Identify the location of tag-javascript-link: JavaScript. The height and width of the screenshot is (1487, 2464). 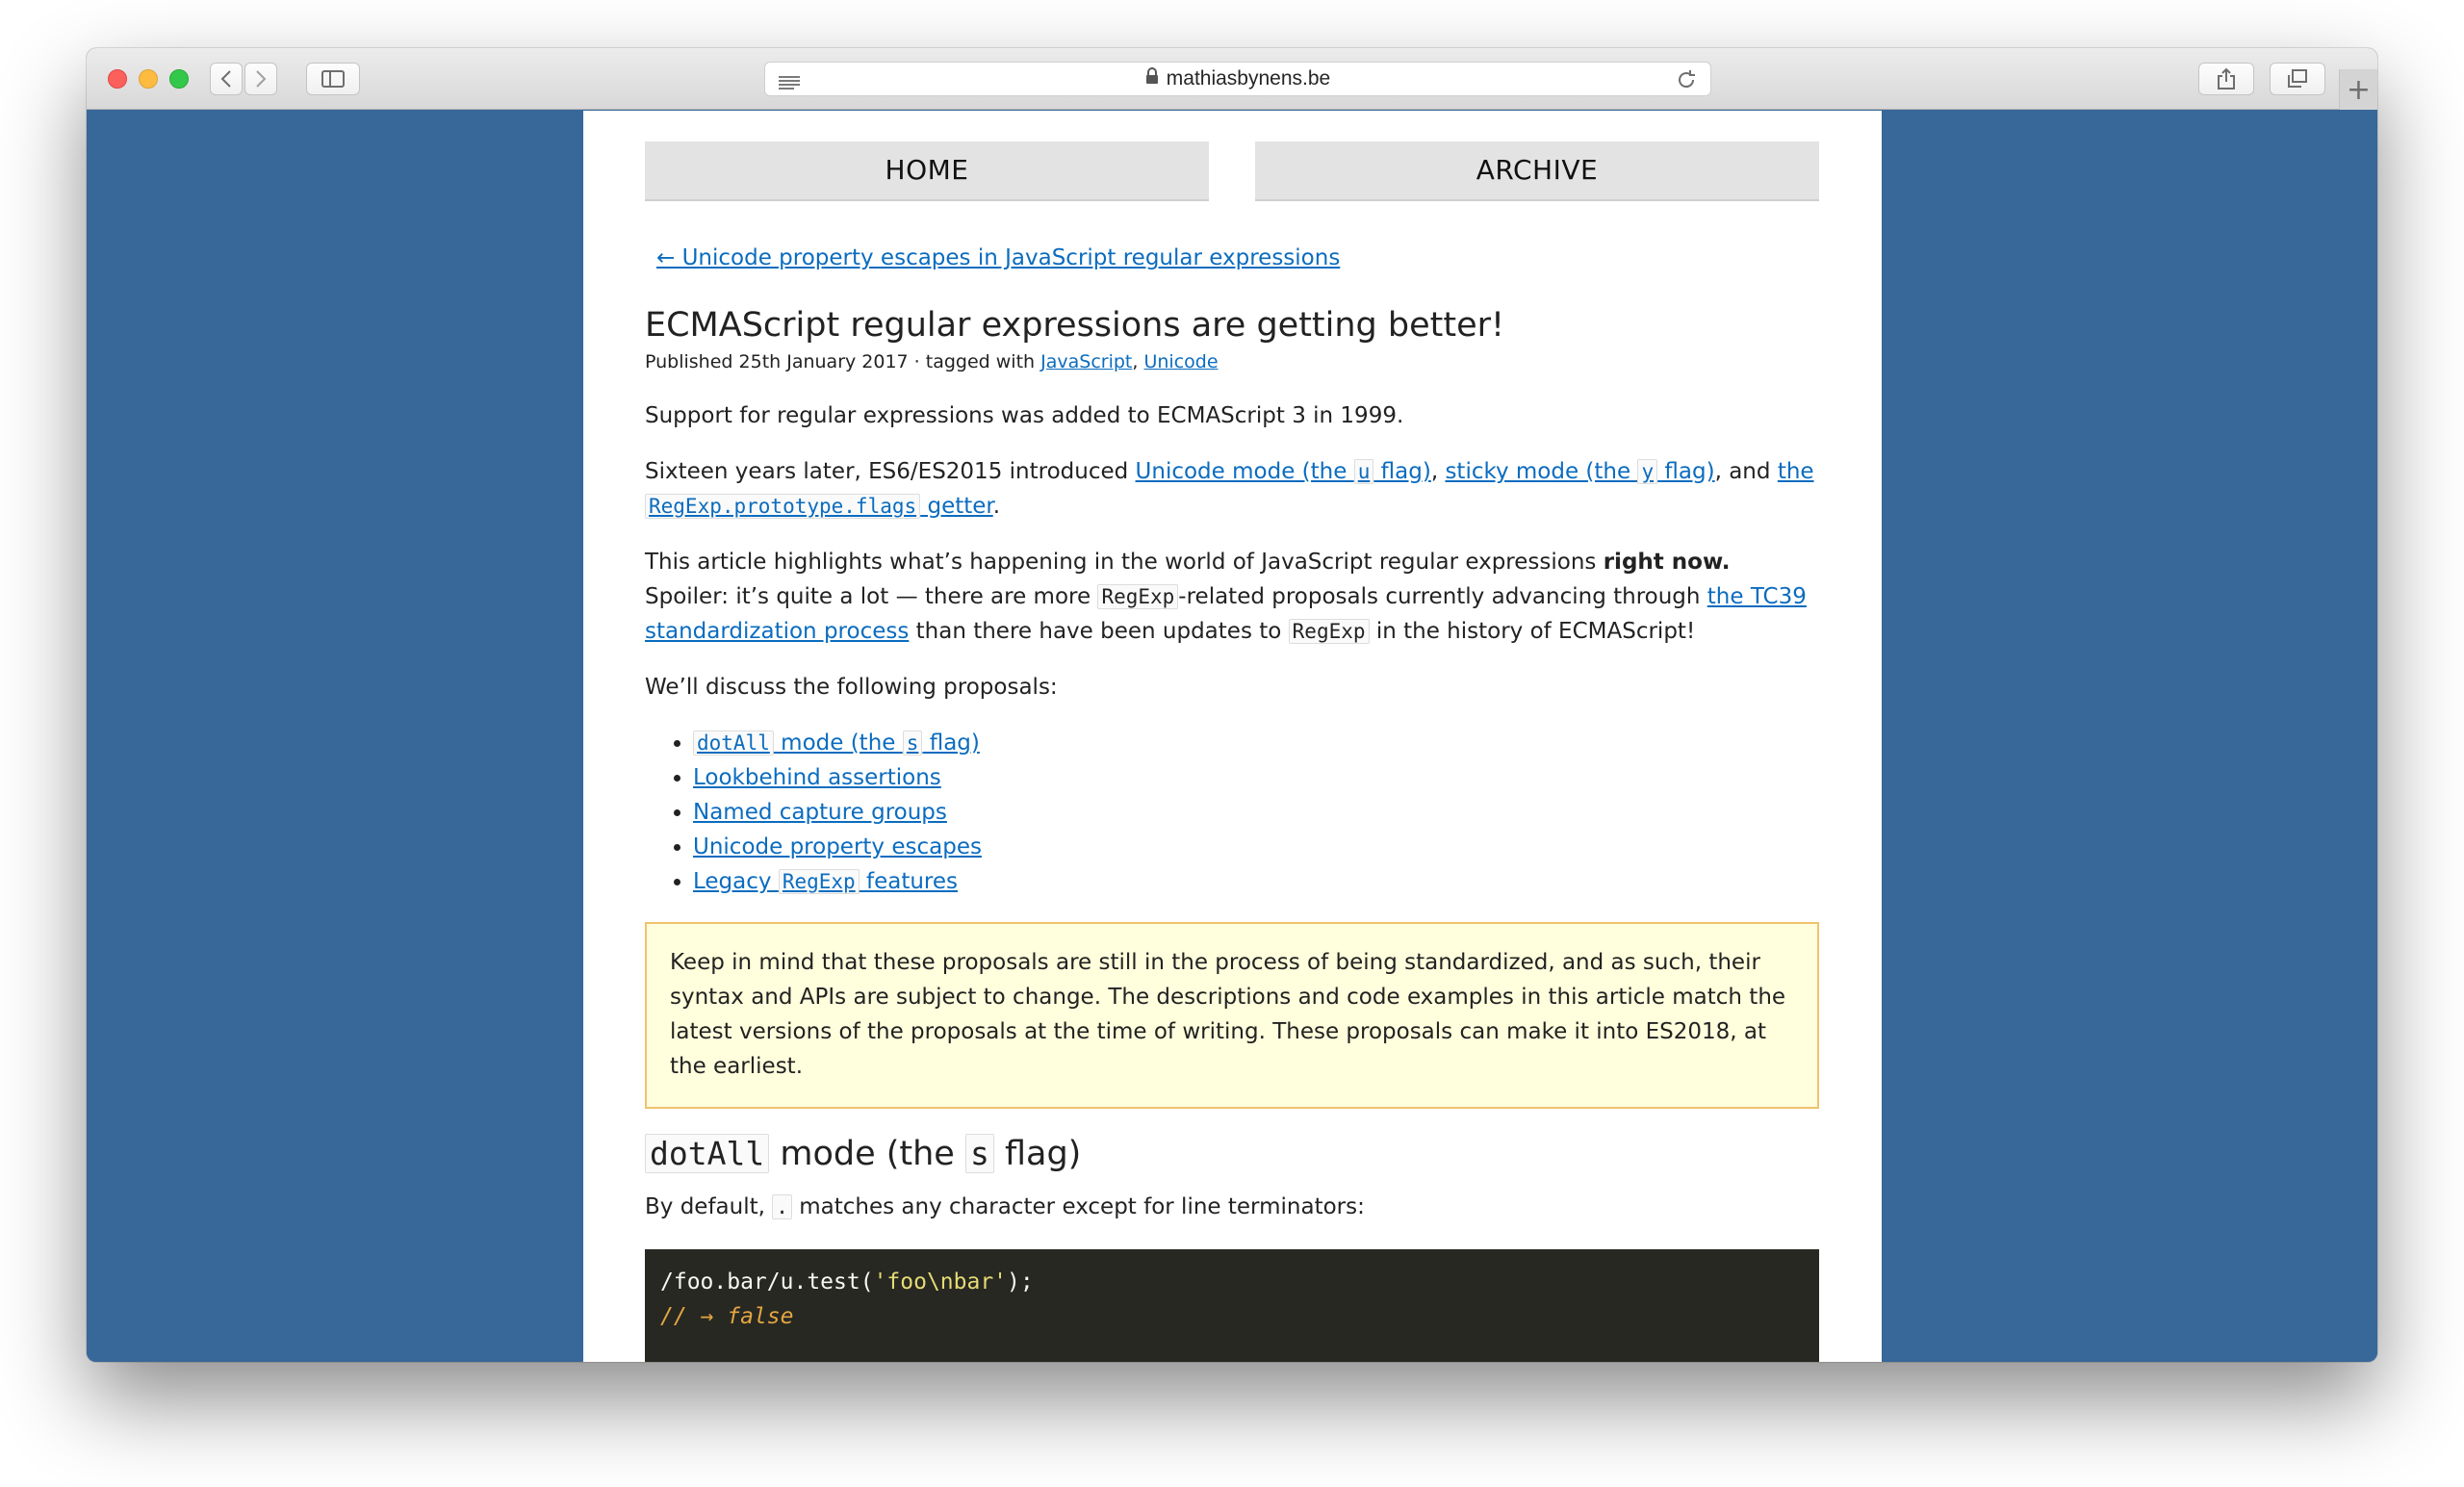
(1086, 361).